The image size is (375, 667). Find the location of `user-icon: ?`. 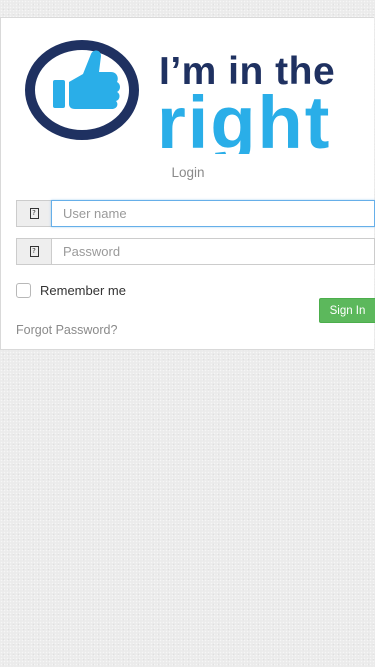

user-icon: ? is located at coordinates (34, 213).